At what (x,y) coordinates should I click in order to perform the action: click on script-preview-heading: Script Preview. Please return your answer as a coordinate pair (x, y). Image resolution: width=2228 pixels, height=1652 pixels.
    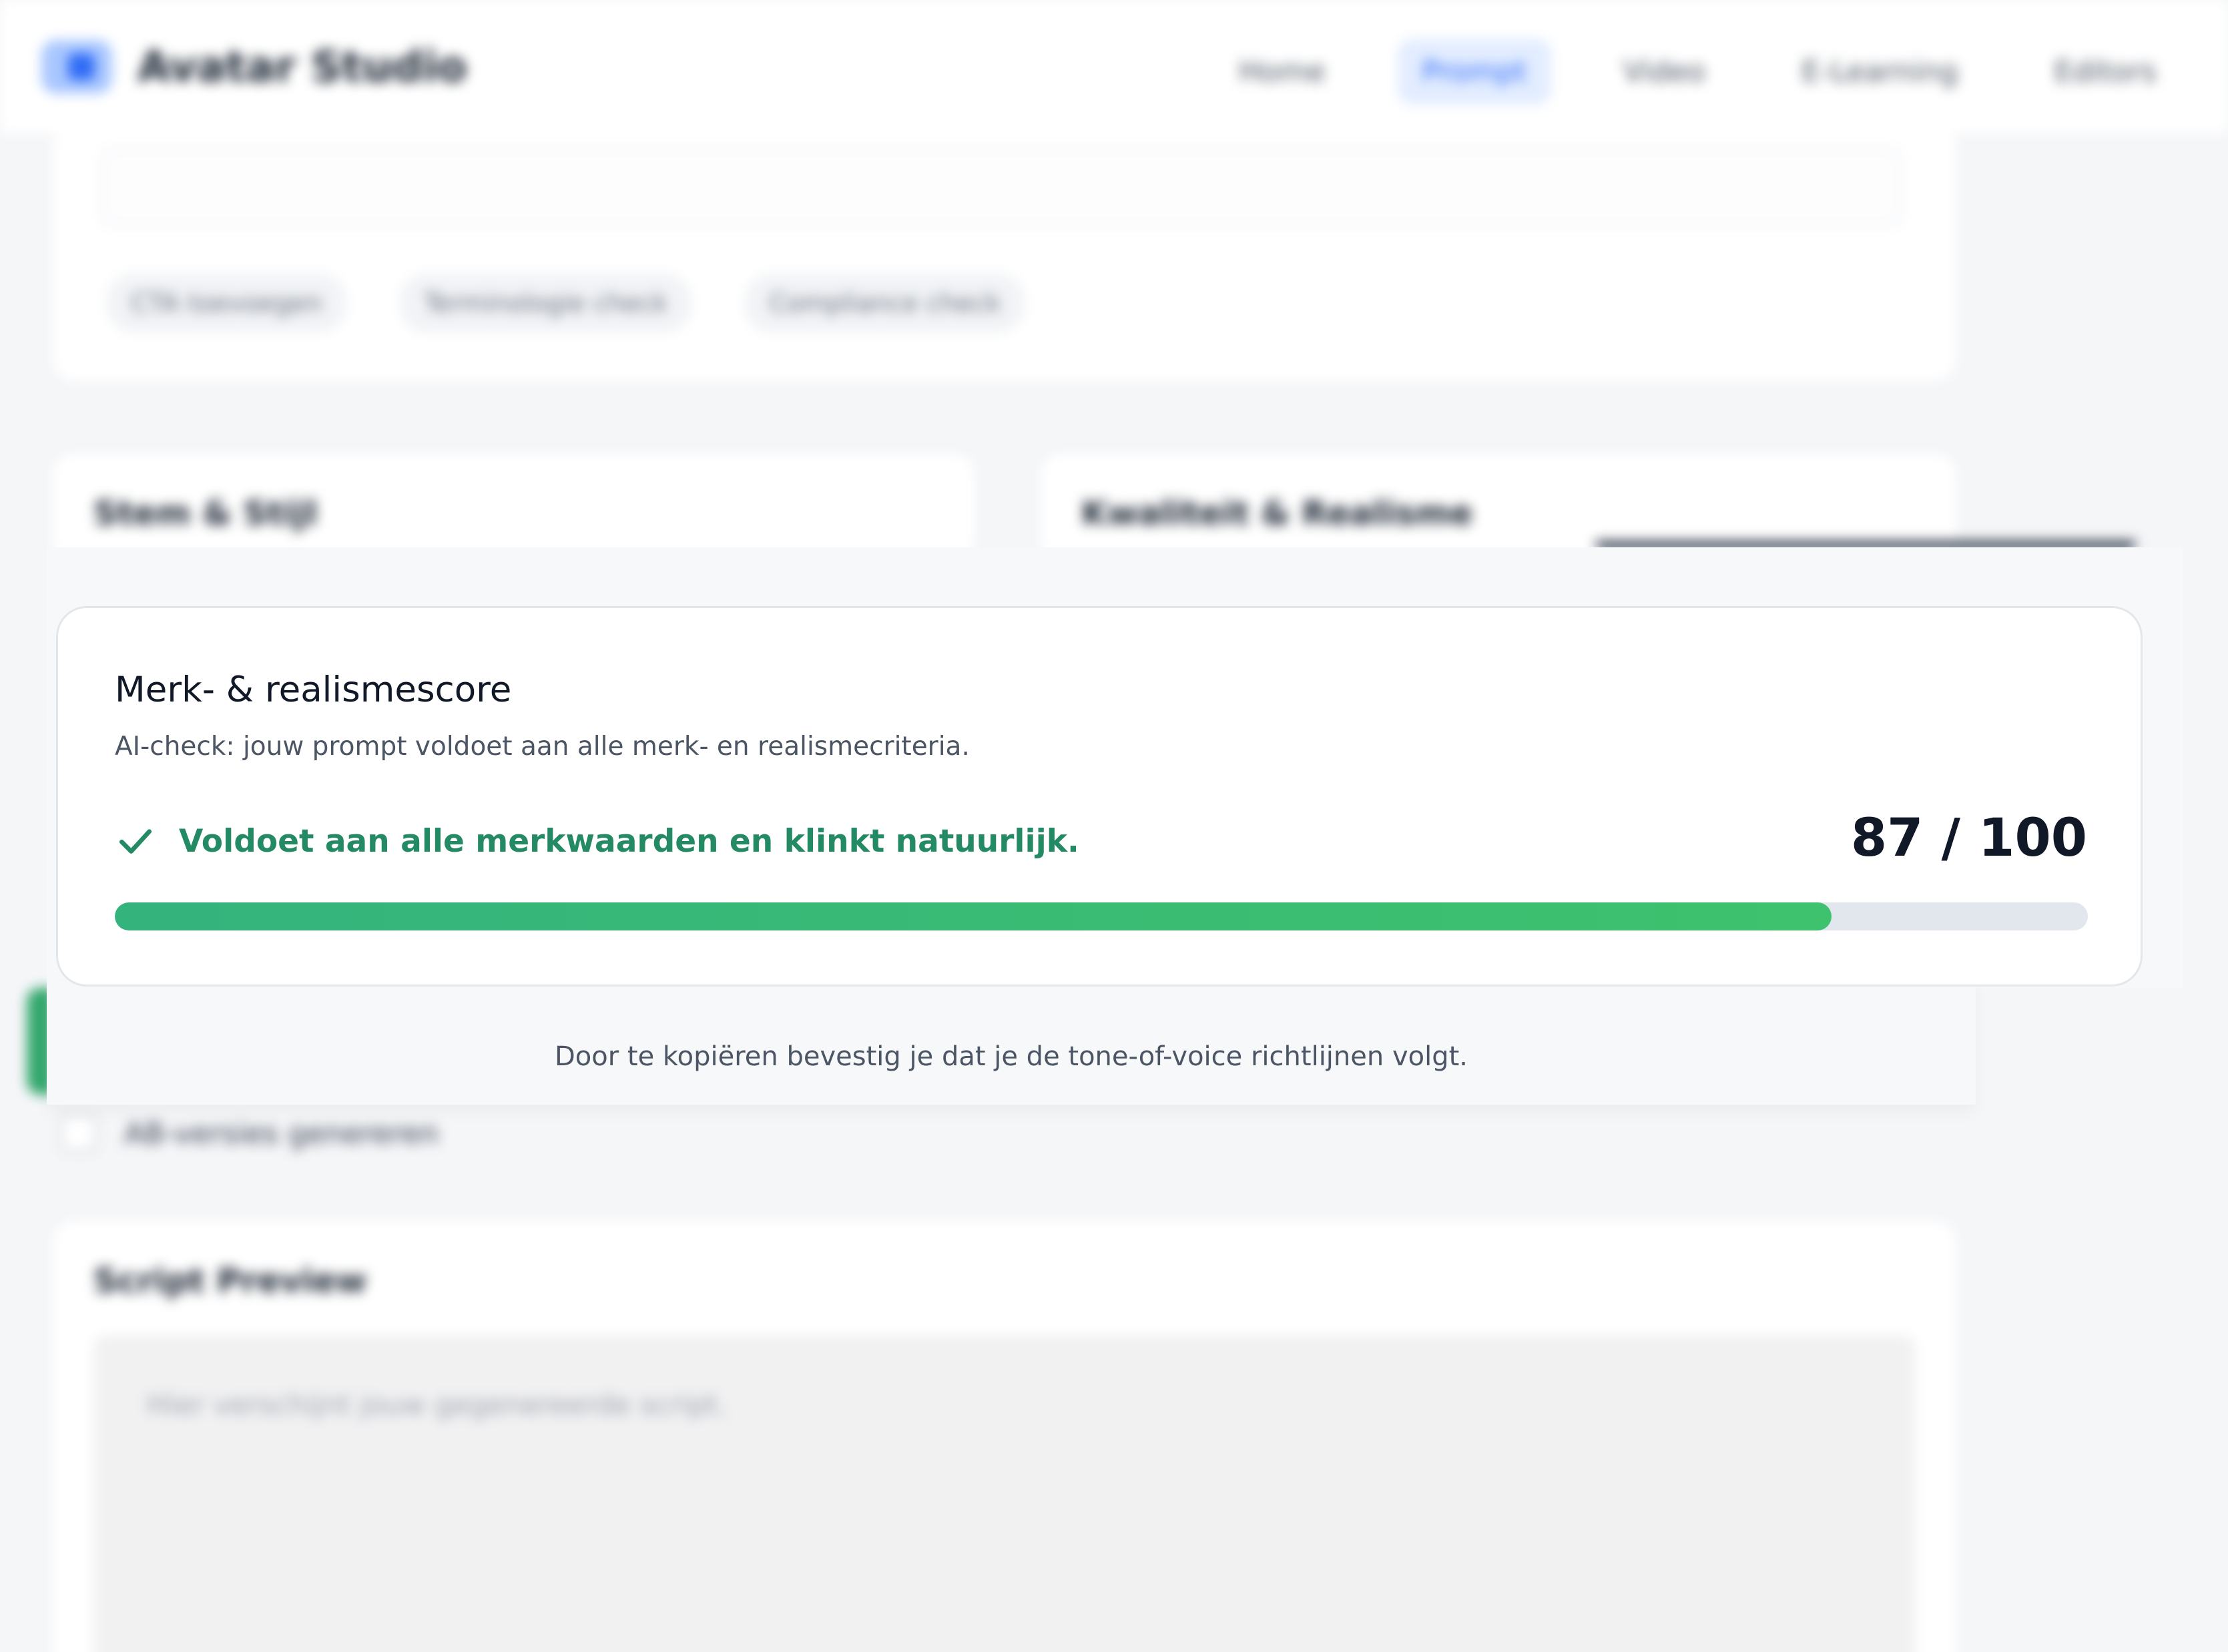
    Looking at the image, I should click on (230, 1281).